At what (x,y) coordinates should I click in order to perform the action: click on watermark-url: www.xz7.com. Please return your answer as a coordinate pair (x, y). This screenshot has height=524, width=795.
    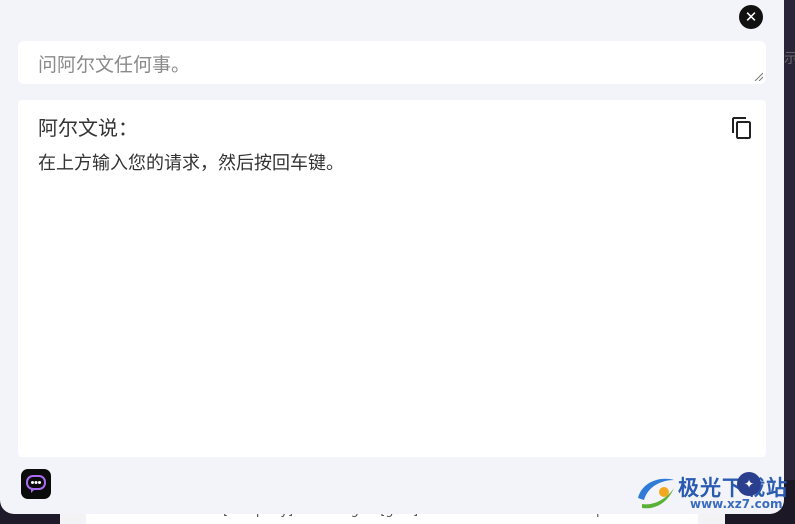
    Looking at the image, I should click on (736, 504).